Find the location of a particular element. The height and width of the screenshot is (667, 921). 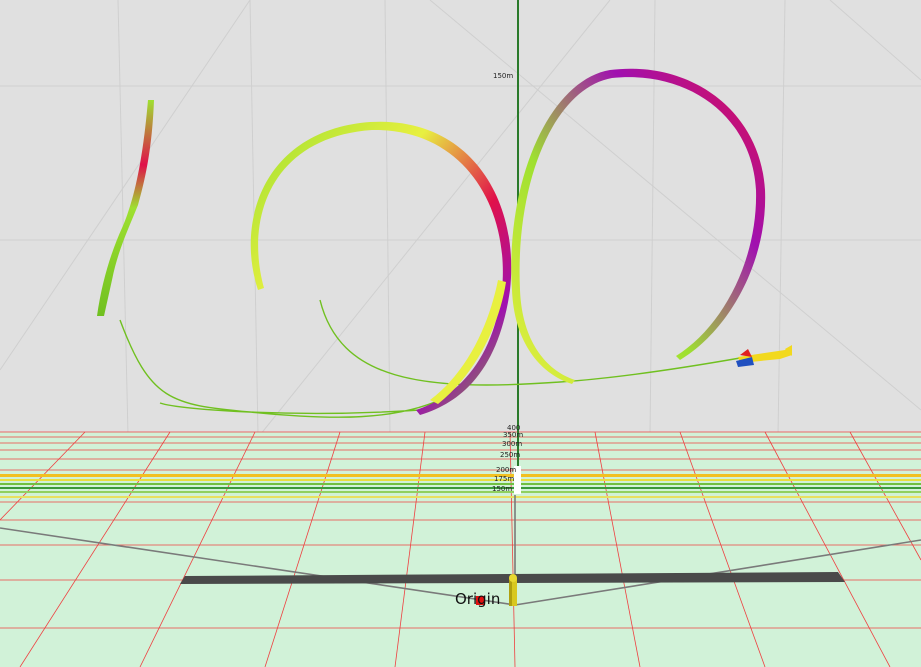

origin-label: Origin is located at coordinates (477, 599).